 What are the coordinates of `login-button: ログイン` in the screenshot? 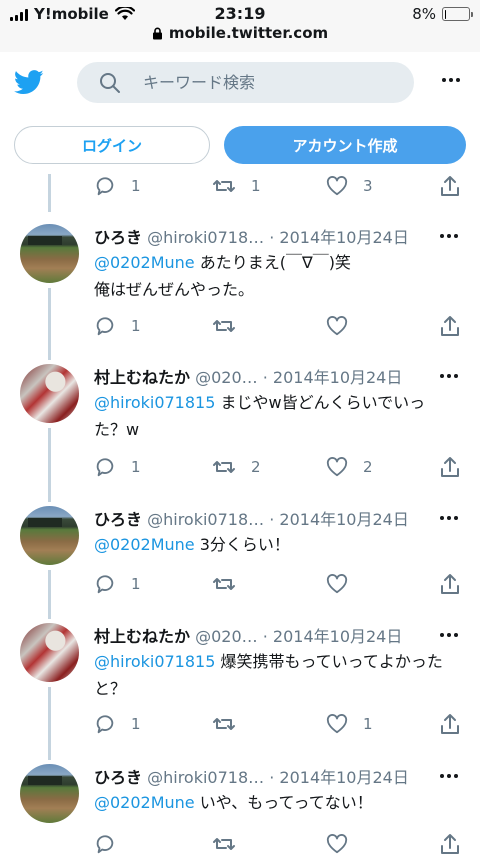 It's located at (112, 145).